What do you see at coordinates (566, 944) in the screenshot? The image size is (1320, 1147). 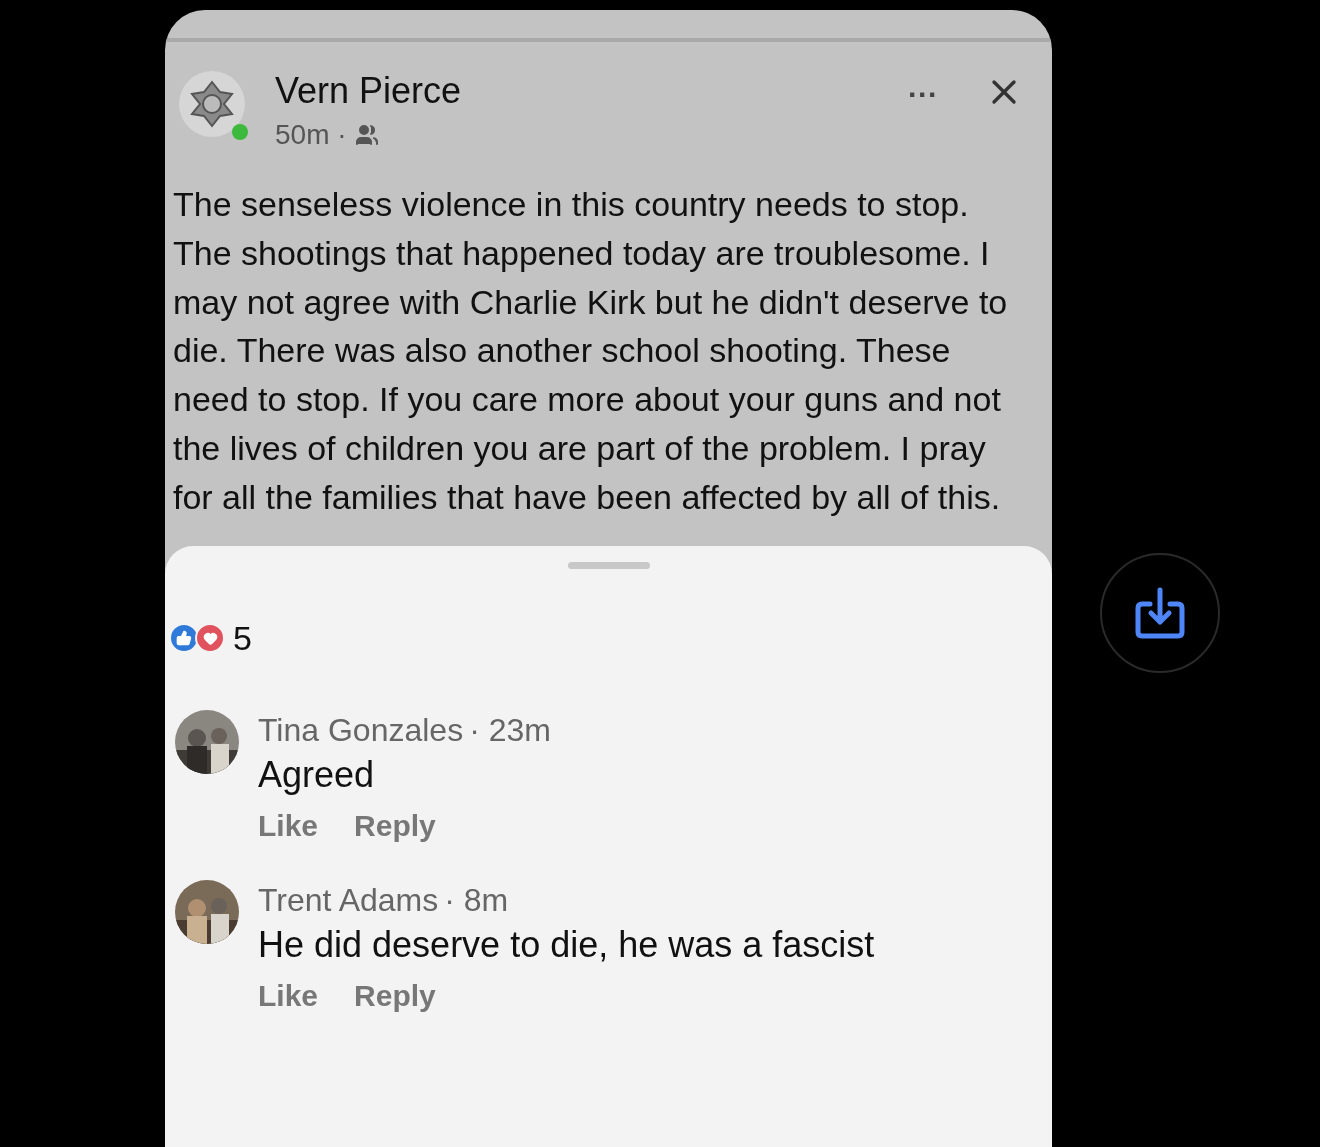 I see `comment-text: He did deserve to die, he was a fascist` at bounding box center [566, 944].